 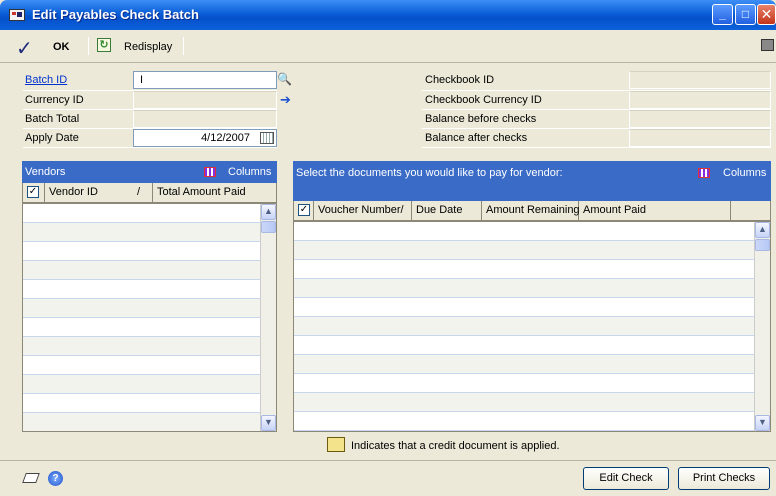 What do you see at coordinates (481, 119) in the screenshot?
I see `balance-before-checks-label: Balance before checks` at bounding box center [481, 119].